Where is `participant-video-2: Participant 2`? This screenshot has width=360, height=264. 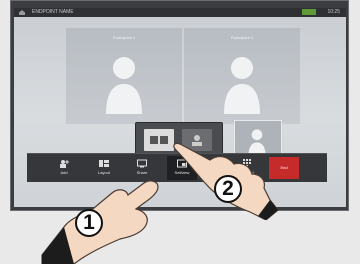 participant-video-2: Participant 2 is located at coordinates (242, 76).